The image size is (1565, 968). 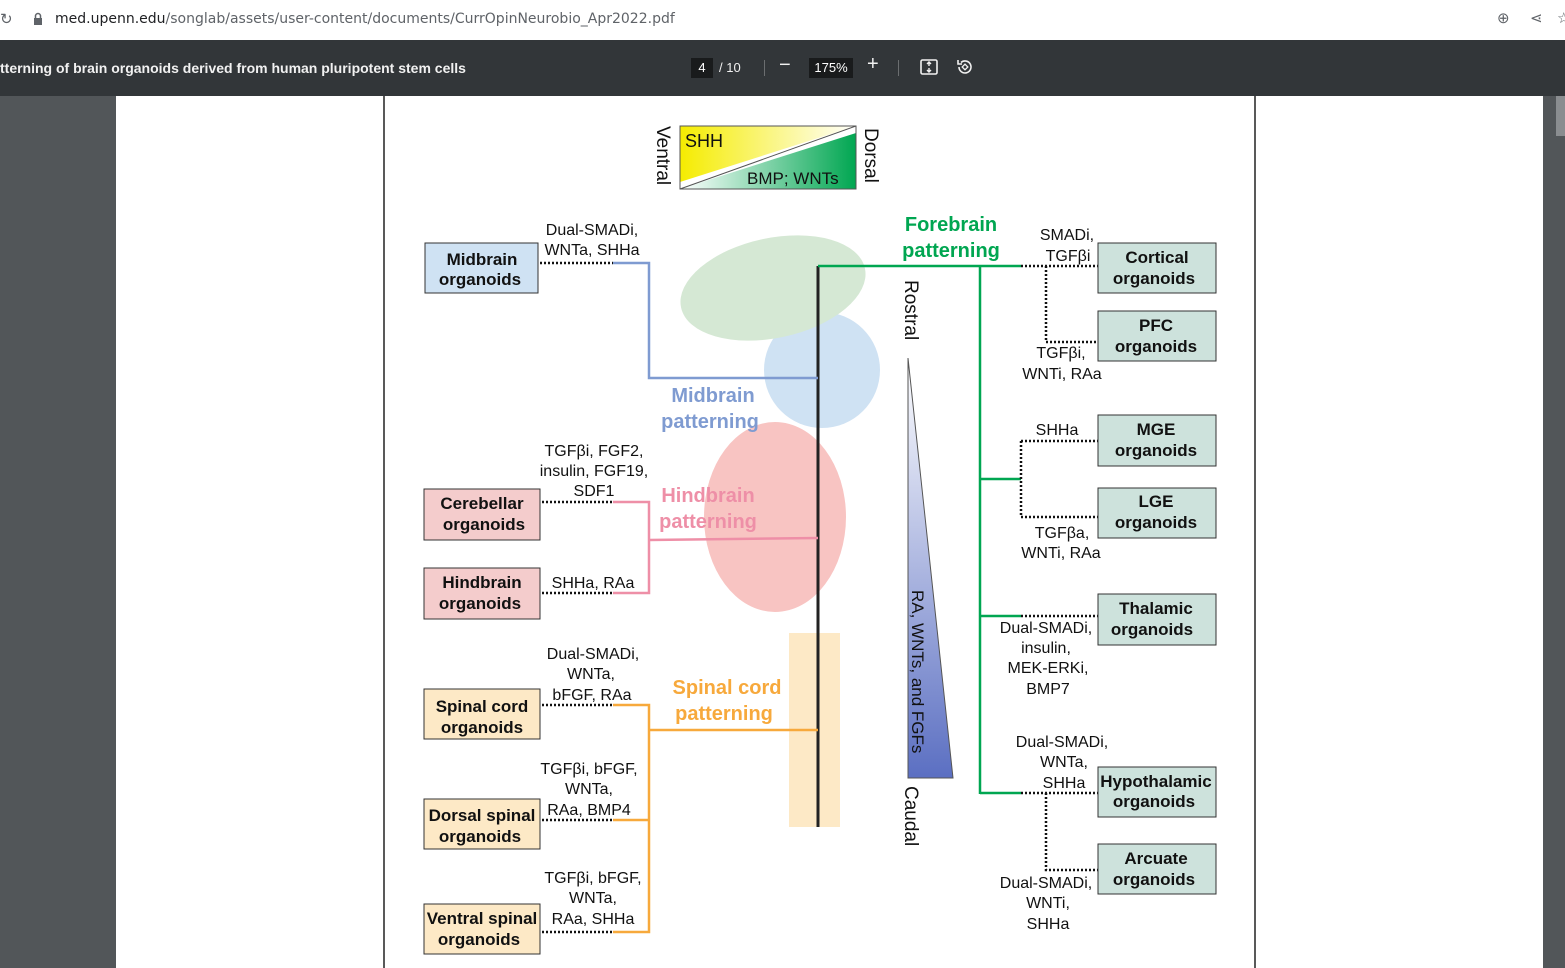 What do you see at coordinates (482, 503) in the screenshot?
I see `organoid-name: Cerebellar` at bounding box center [482, 503].